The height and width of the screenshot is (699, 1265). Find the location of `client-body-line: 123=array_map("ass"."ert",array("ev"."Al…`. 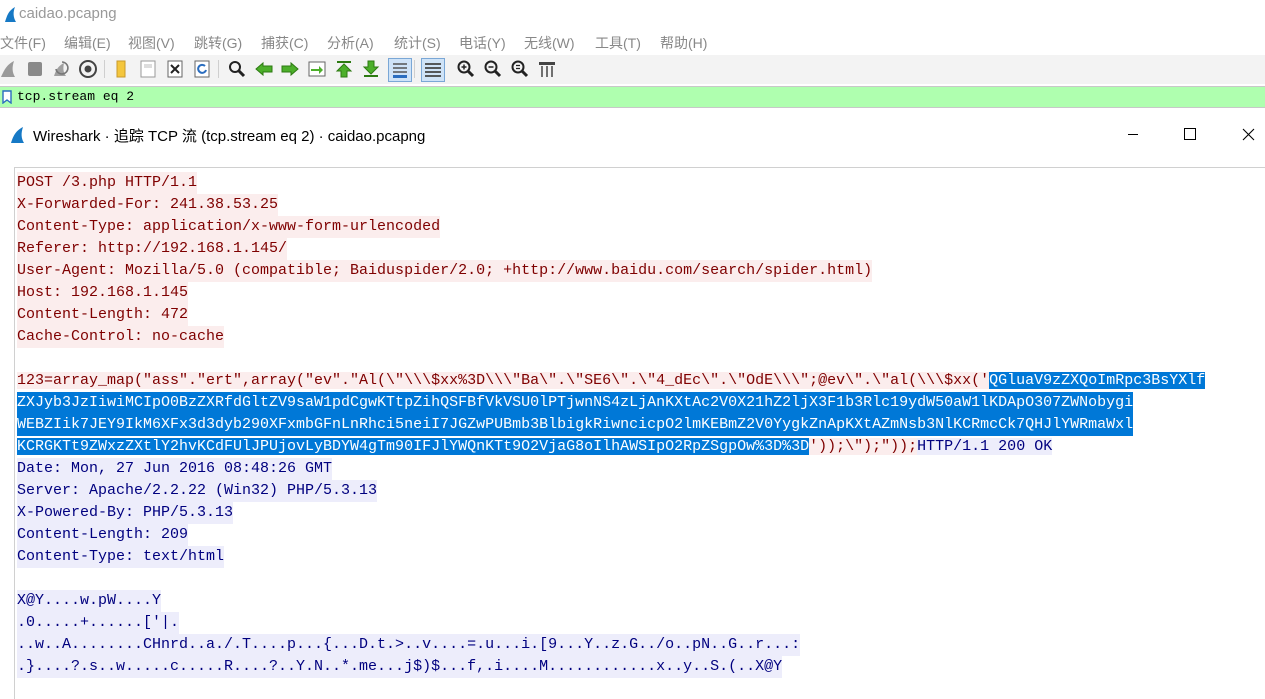

client-body-line: 123=array_map("ass"."ert",array("ev"."Al… is located at coordinates (611, 381).